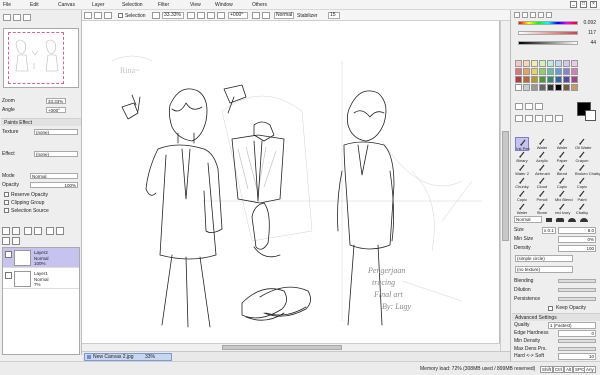 The image size is (600, 375). Describe the element at coordinates (173, 15) in the screenshot. I see `zoom-field: 33.33%` at that location.